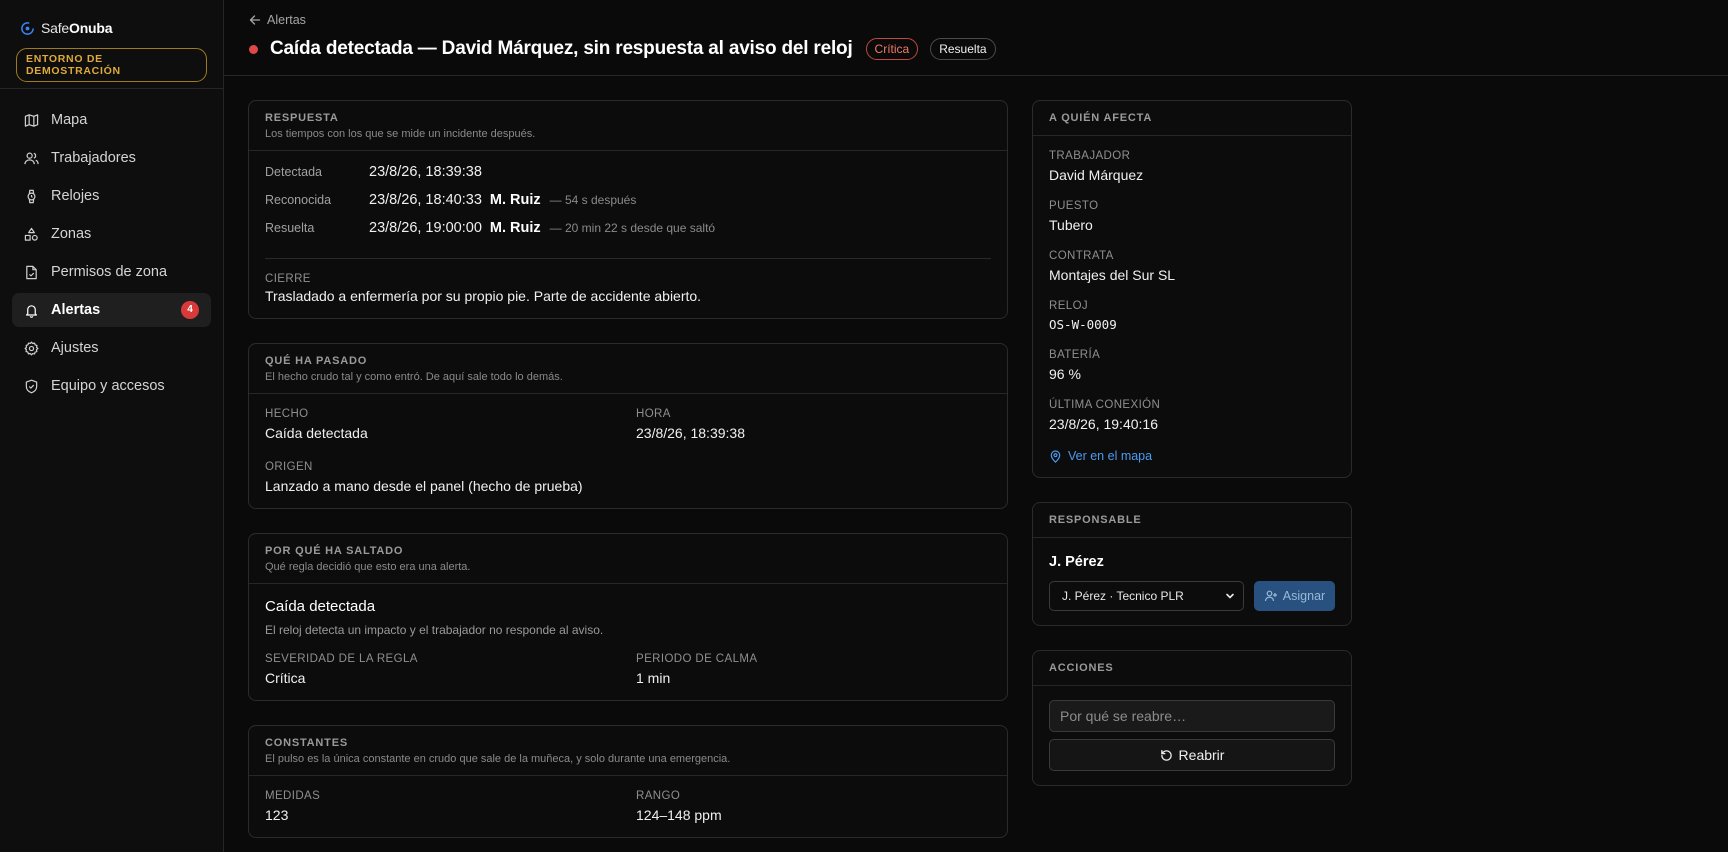 This screenshot has width=1728, height=852. Describe the element at coordinates (75, 196) in the screenshot. I see `sidebar-item-label: Relojes` at that location.